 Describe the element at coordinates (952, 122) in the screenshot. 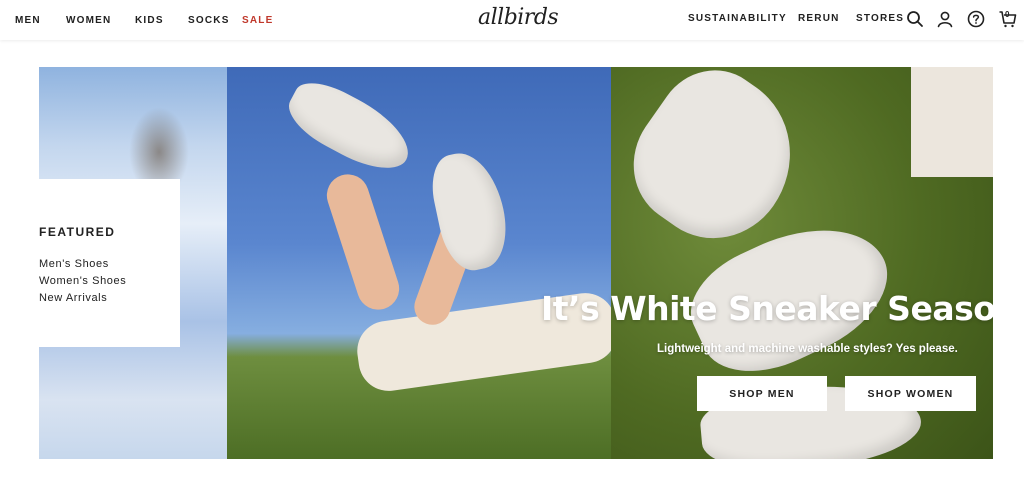

I see `cloth-illustration` at that location.